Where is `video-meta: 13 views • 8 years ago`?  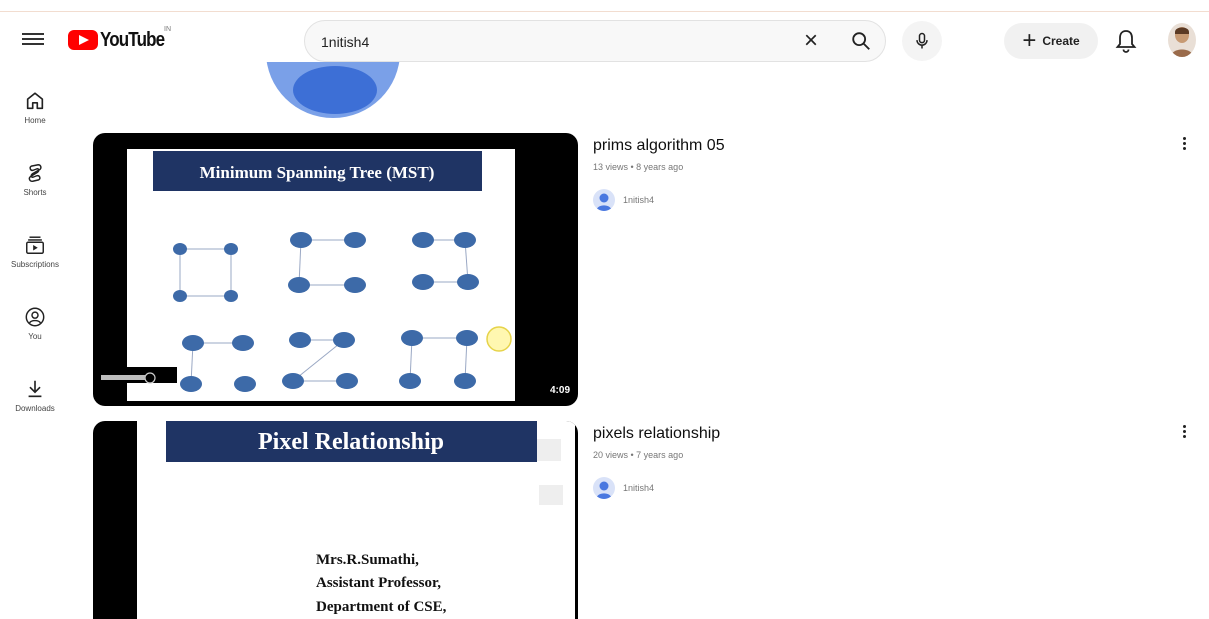 video-meta: 13 views • 8 years ago is located at coordinates (638, 167).